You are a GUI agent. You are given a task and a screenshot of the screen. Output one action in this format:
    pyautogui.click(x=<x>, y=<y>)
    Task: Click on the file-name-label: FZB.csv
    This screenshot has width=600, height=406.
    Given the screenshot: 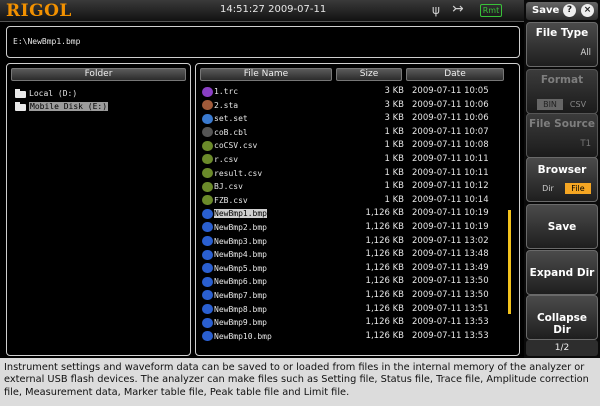 What is the action you would take?
    pyautogui.click(x=231, y=200)
    